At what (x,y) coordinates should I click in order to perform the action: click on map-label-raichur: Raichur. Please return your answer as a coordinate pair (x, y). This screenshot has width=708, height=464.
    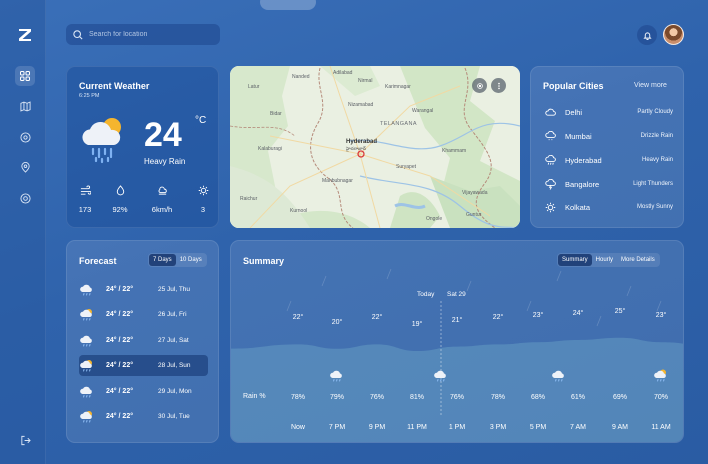
    Looking at the image, I should click on (249, 199).